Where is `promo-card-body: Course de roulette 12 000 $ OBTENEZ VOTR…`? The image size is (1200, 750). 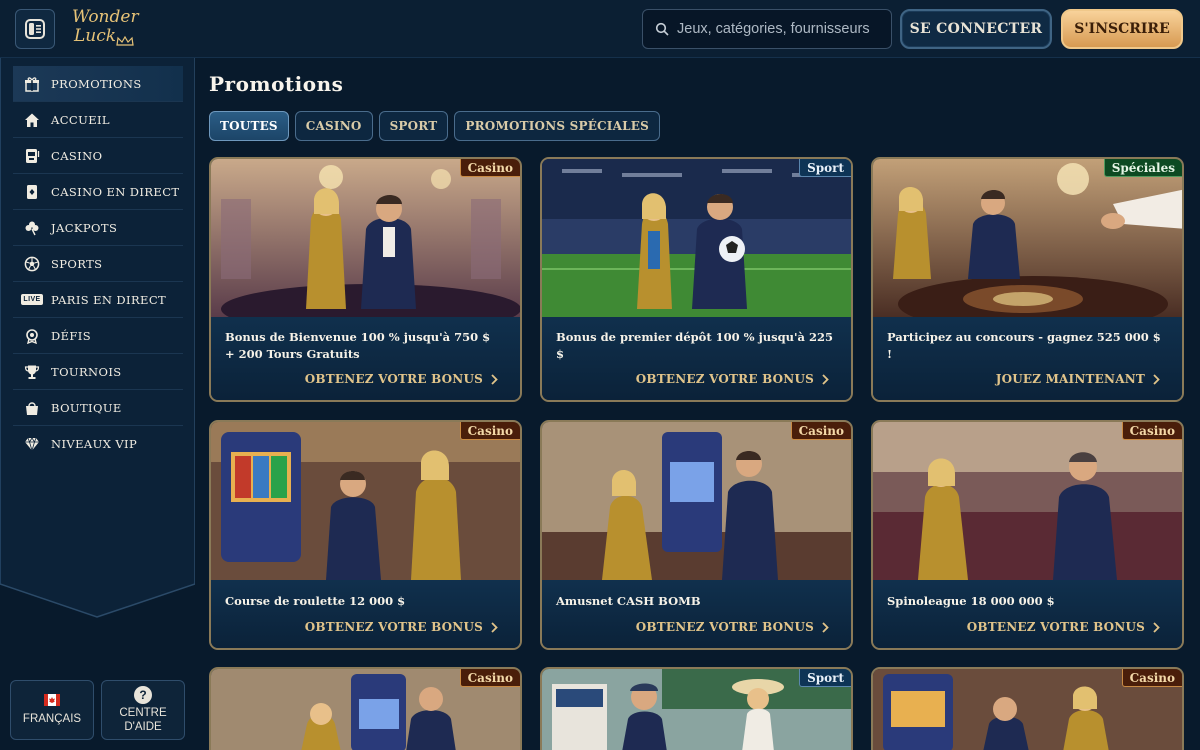
promo-card-body: Course de roulette 12 000 $ OBTENEZ VOTR… is located at coordinates (365, 614).